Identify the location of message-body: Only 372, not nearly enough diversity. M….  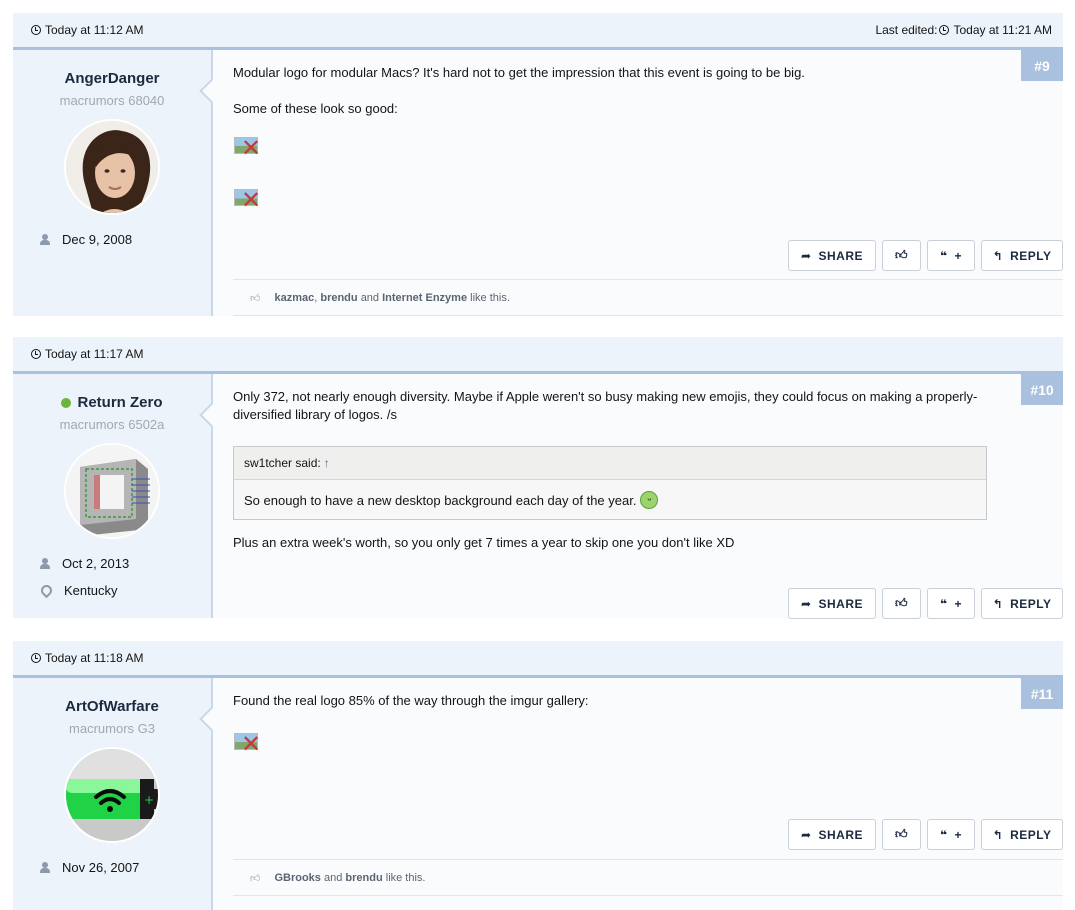
(605, 405).